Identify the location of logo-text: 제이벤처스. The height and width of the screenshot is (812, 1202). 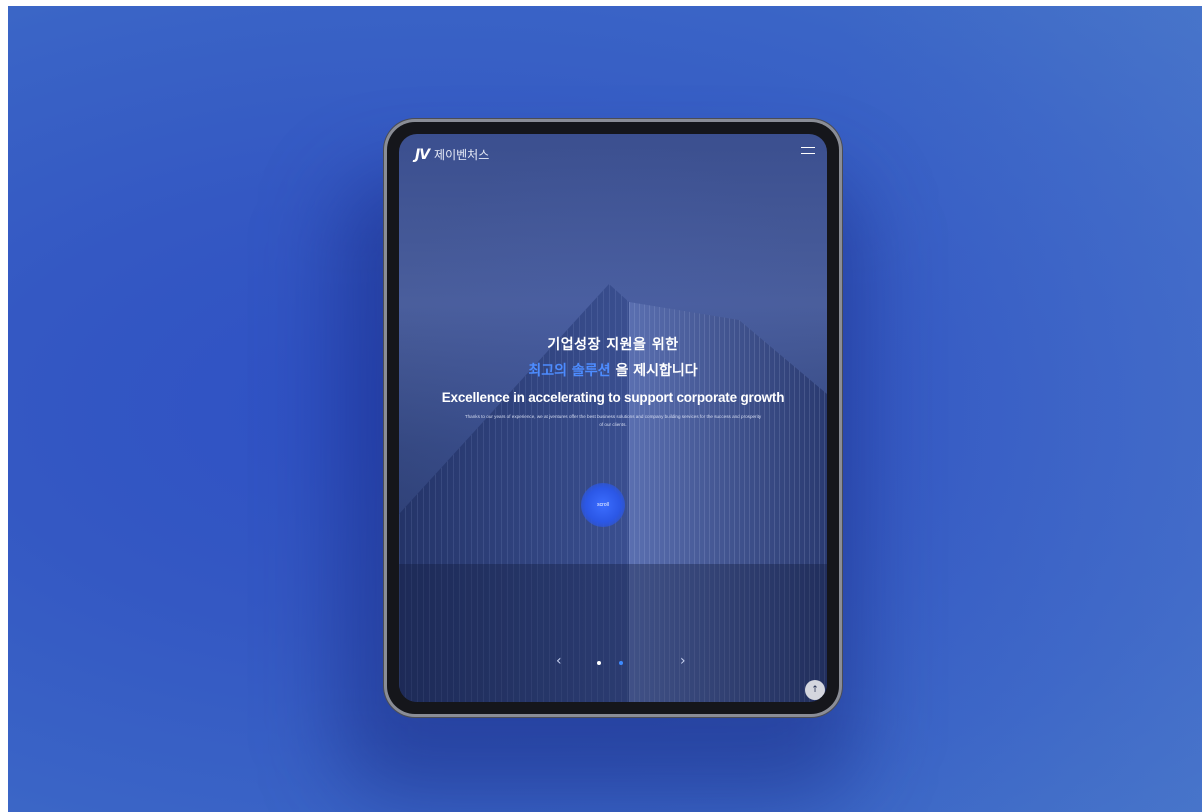
(462, 155).